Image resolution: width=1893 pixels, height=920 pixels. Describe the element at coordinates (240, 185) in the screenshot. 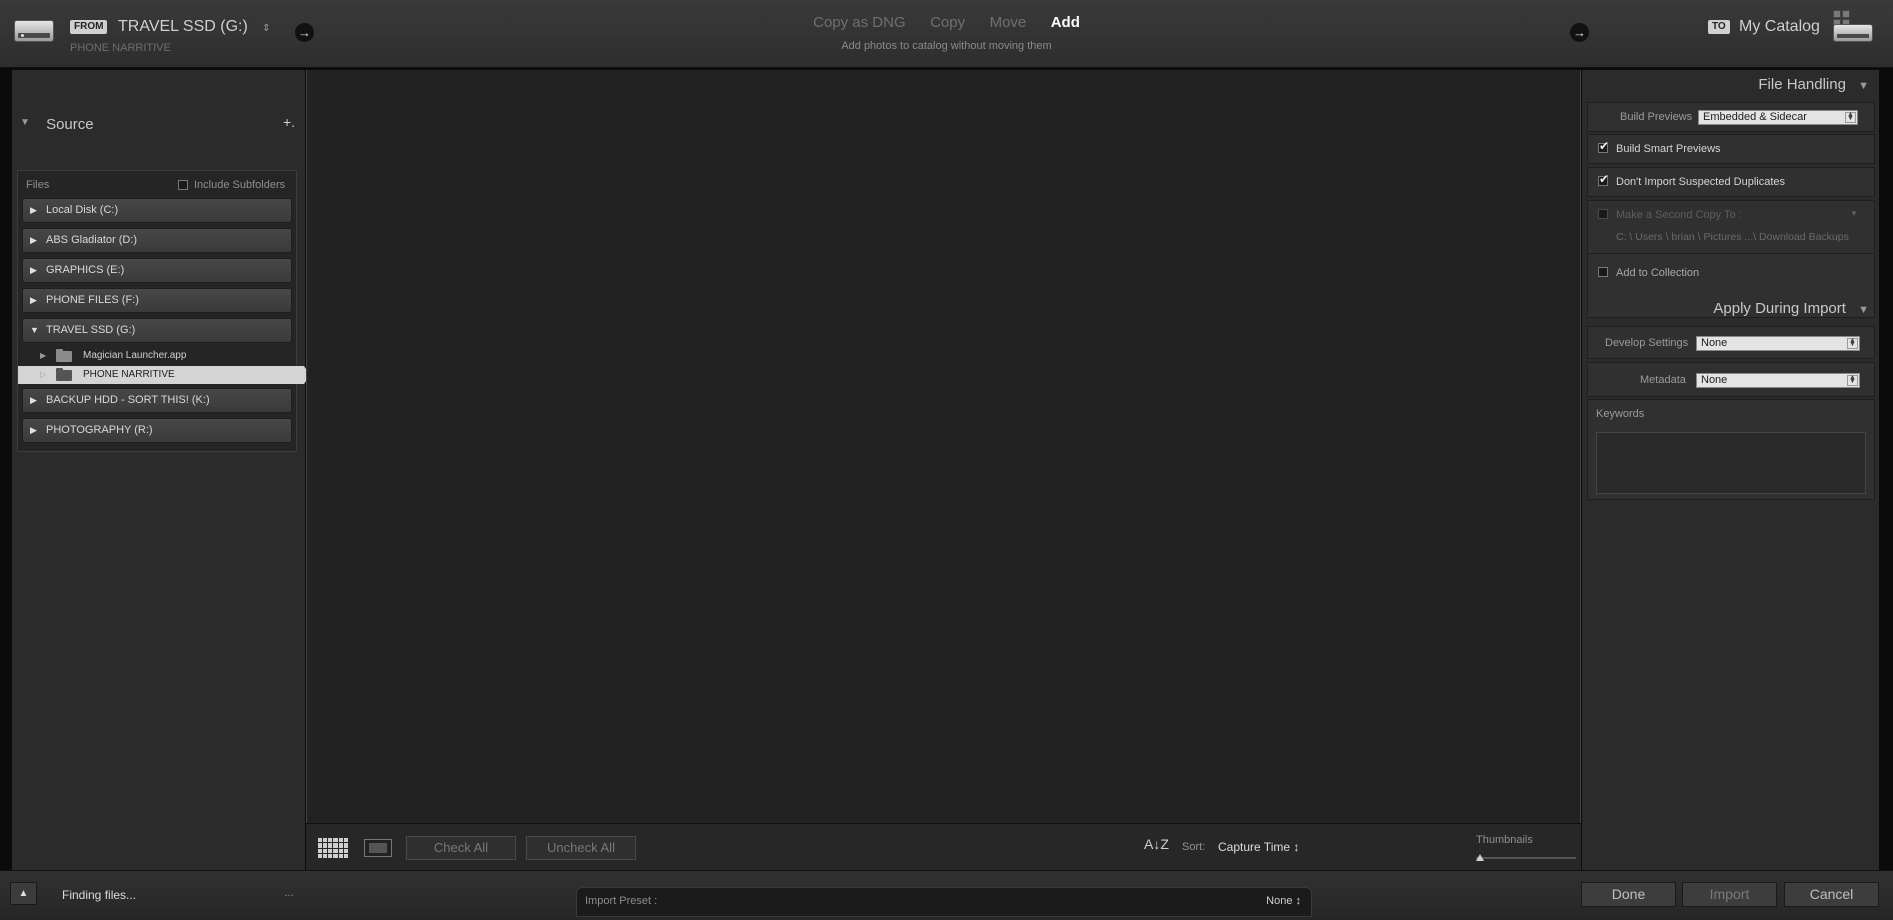

I see `include-subfolders-label: Include Subfolders` at that location.